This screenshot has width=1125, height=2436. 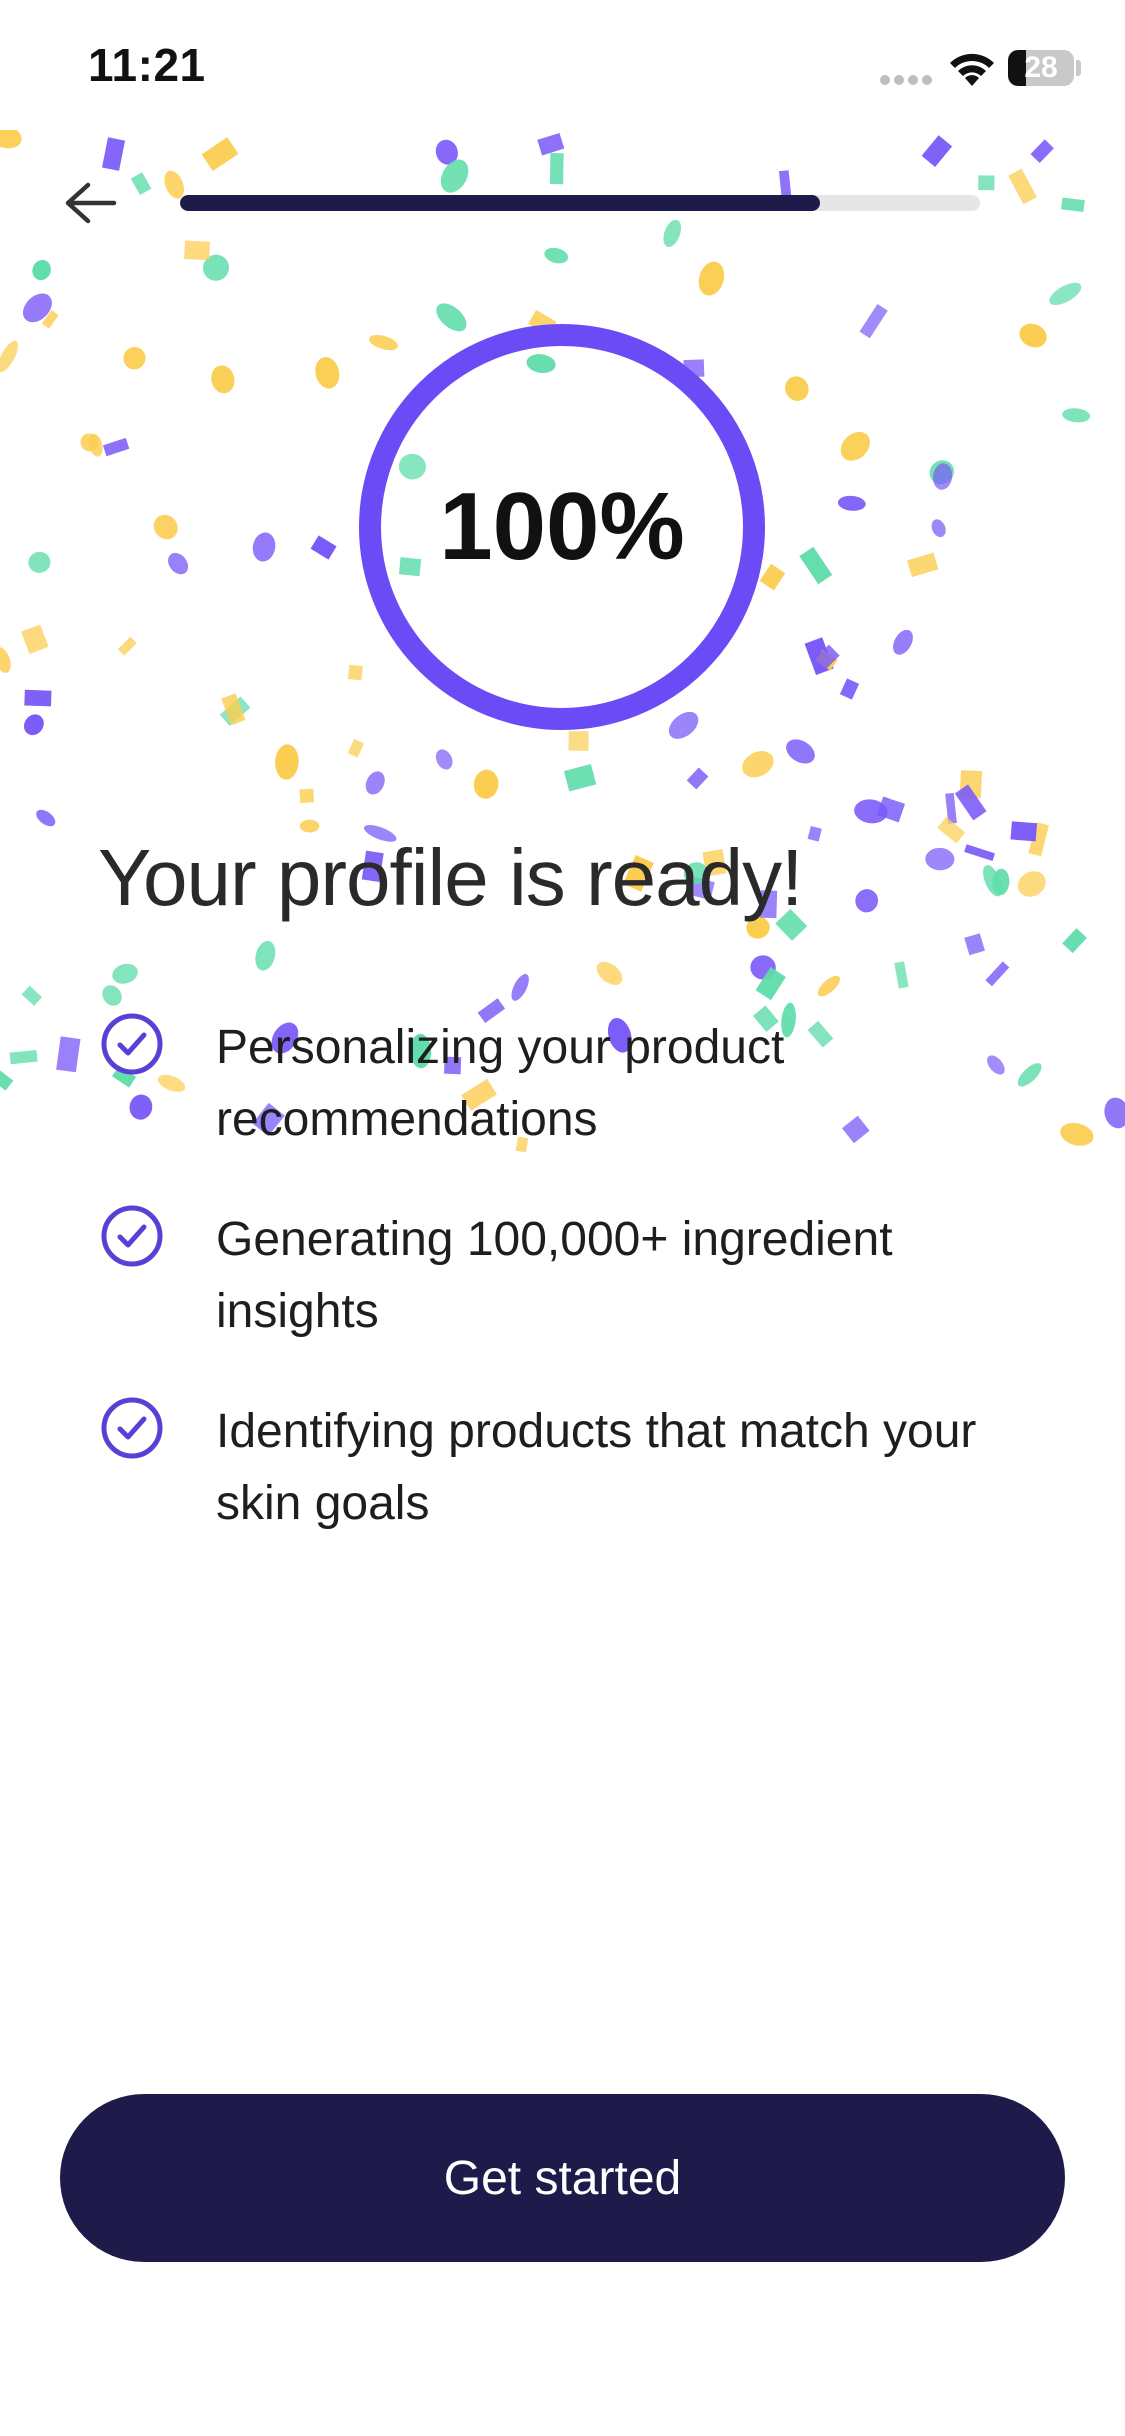 I want to click on checklist-item-text: Generating 100,000+ ingredient insights, so click(x=554, y=1275).